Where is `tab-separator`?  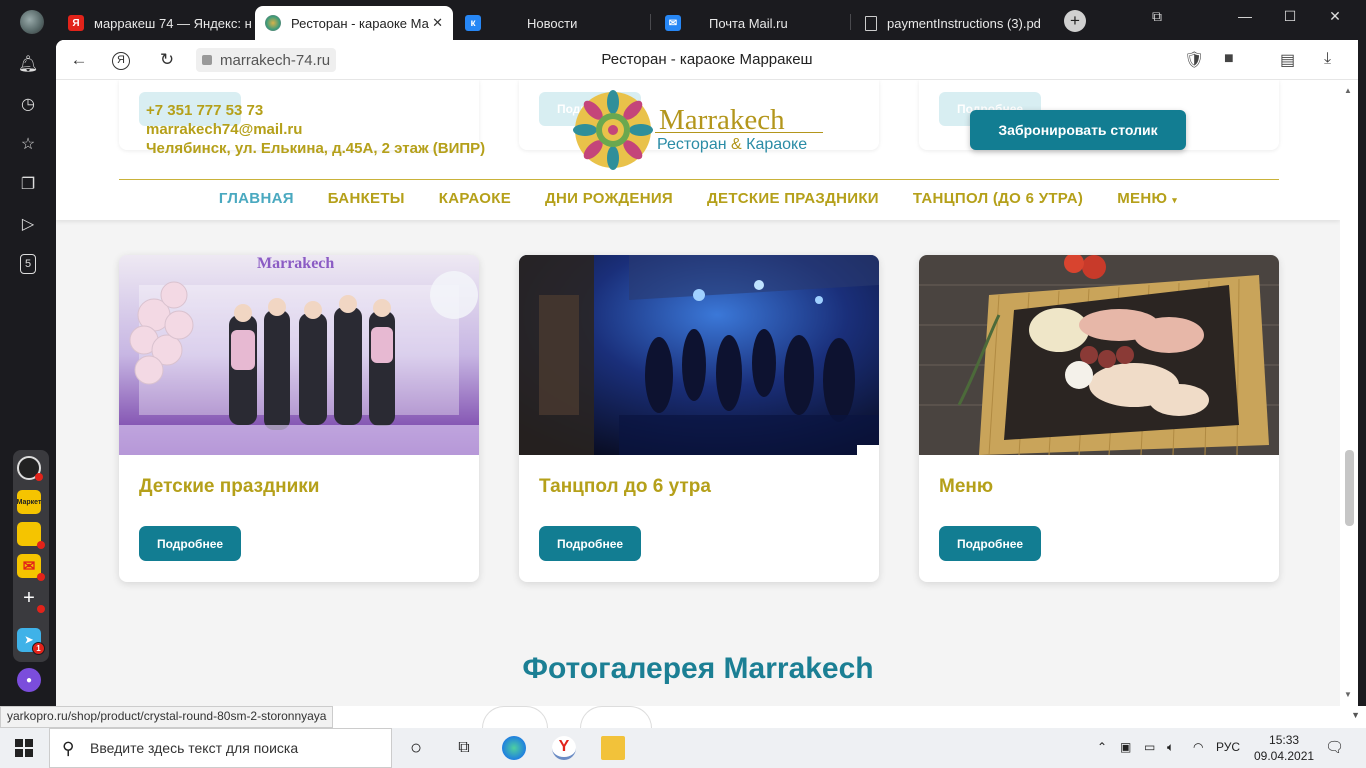 tab-separator is located at coordinates (850, 22).